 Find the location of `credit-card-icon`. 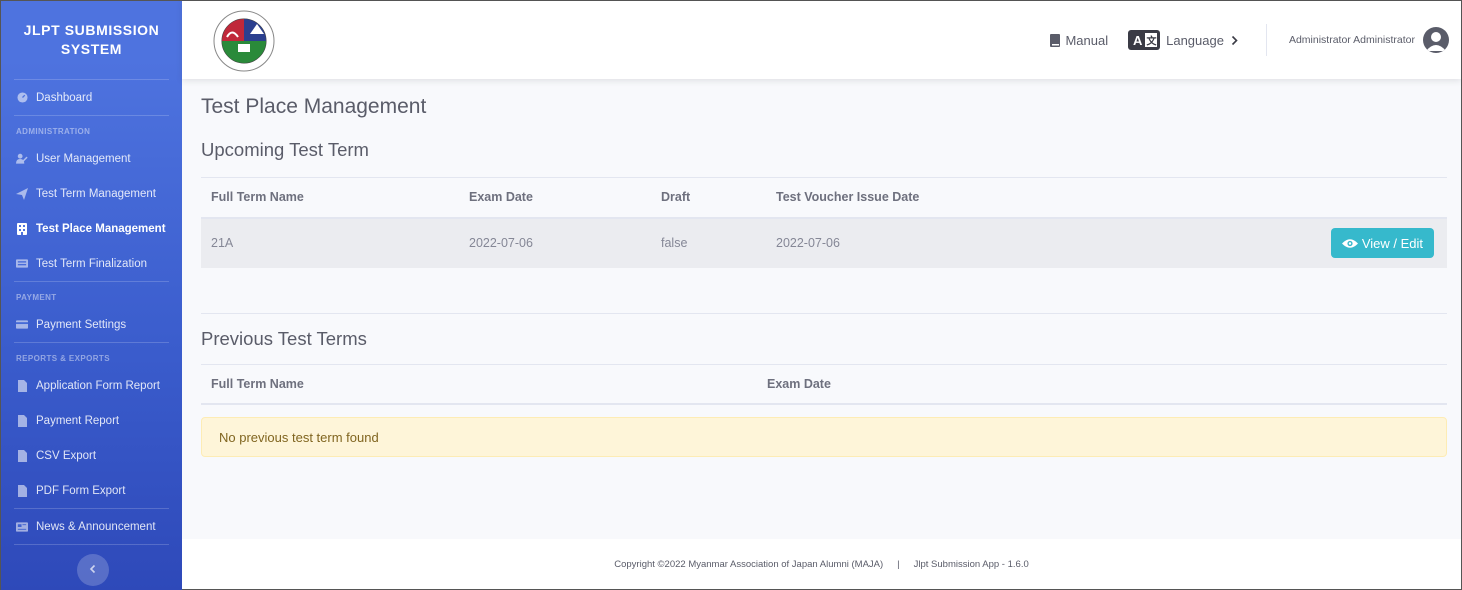

credit-card-icon is located at coordinates (22, 325).